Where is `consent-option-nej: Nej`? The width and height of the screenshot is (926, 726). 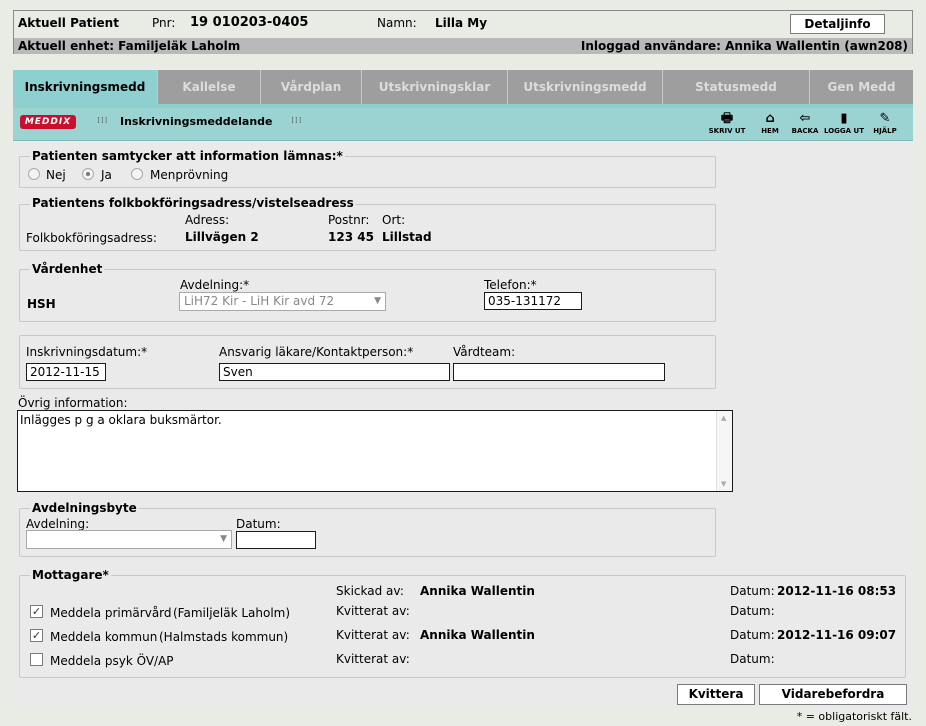 consent-option-nej: Nej is located at coordinates (56, 175).